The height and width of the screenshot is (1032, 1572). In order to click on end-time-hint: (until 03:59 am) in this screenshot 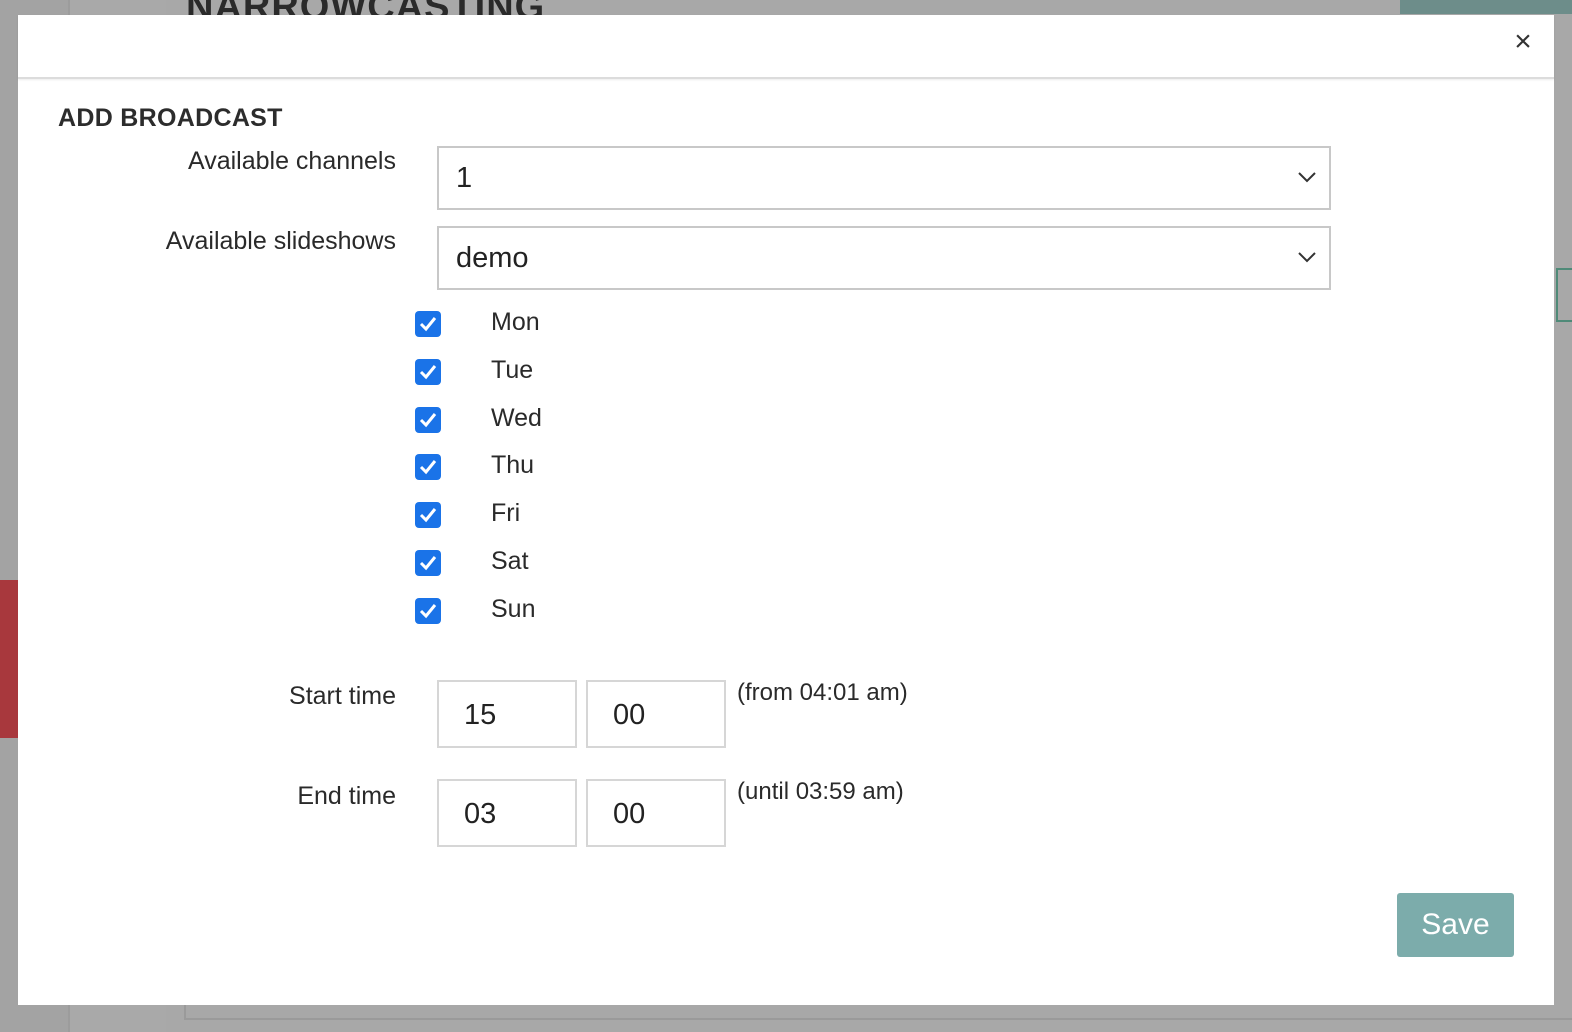, I will do `click(820, 791)`.